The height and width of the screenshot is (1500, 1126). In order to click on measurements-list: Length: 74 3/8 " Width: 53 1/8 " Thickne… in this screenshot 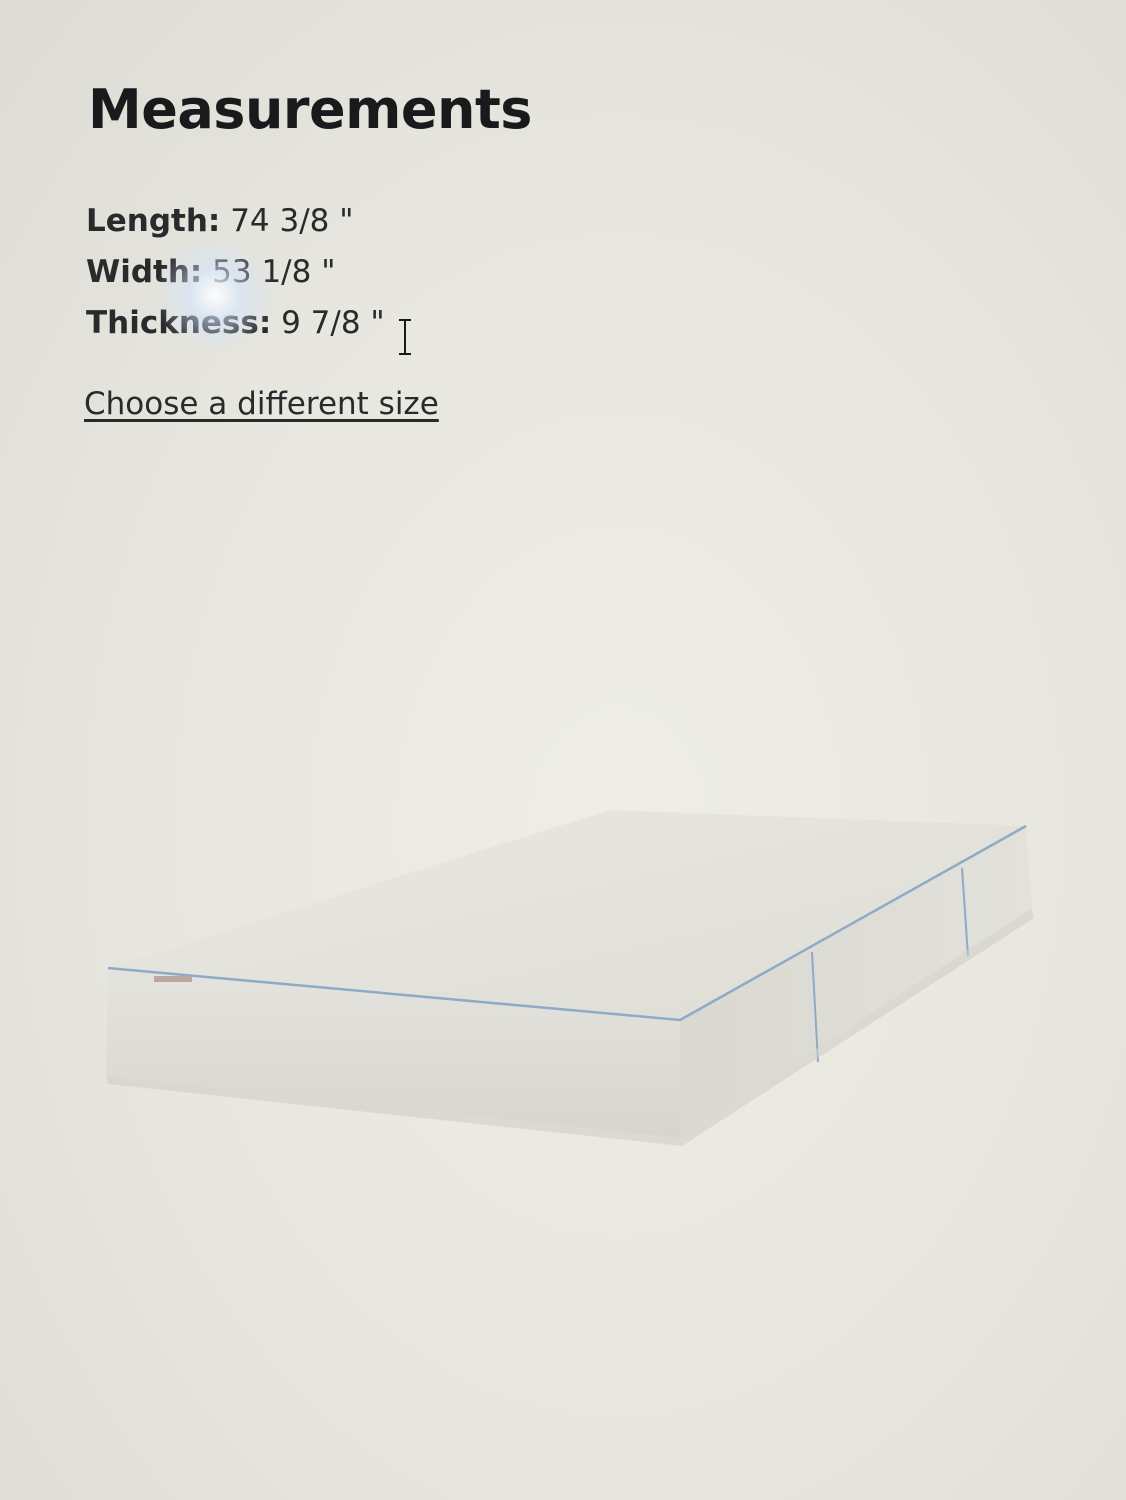, I will do `click(235, 272)`.